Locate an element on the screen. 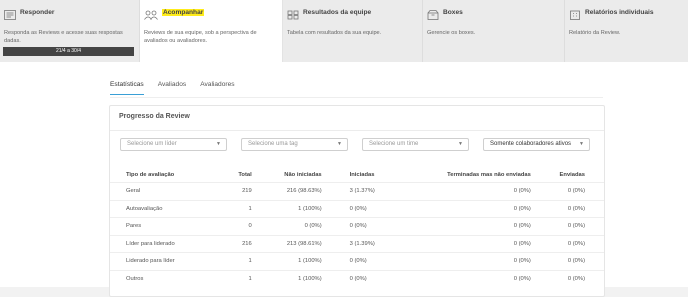  cell-tipo: Pares is located at coordinates (164, 226).